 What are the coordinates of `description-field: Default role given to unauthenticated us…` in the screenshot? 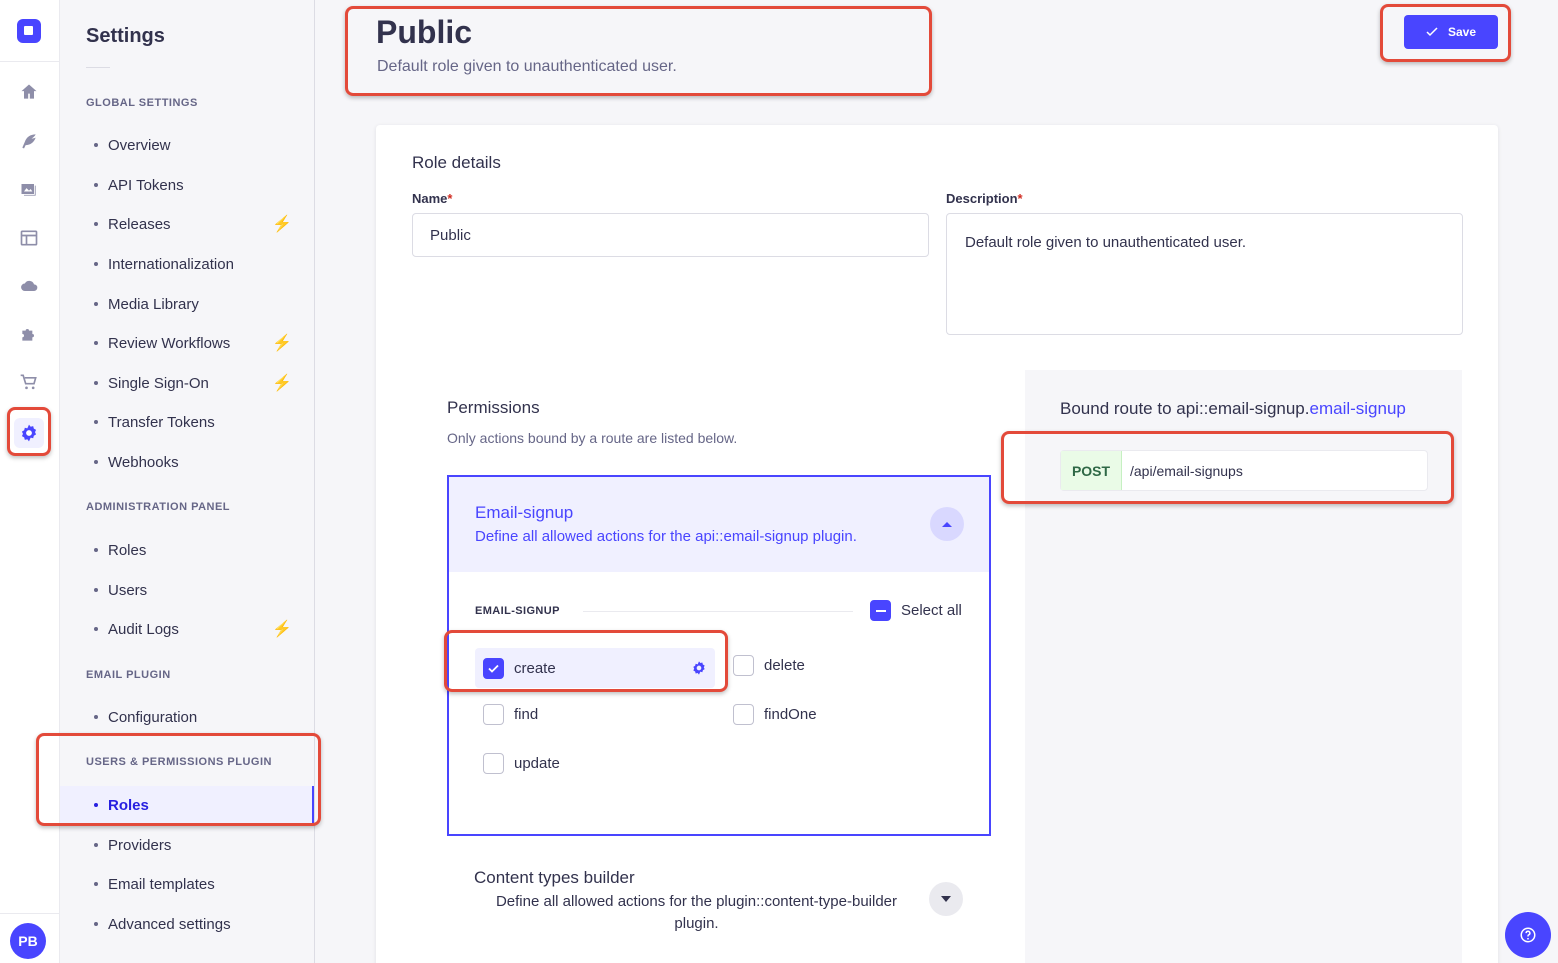 It's located at (1204, 274).